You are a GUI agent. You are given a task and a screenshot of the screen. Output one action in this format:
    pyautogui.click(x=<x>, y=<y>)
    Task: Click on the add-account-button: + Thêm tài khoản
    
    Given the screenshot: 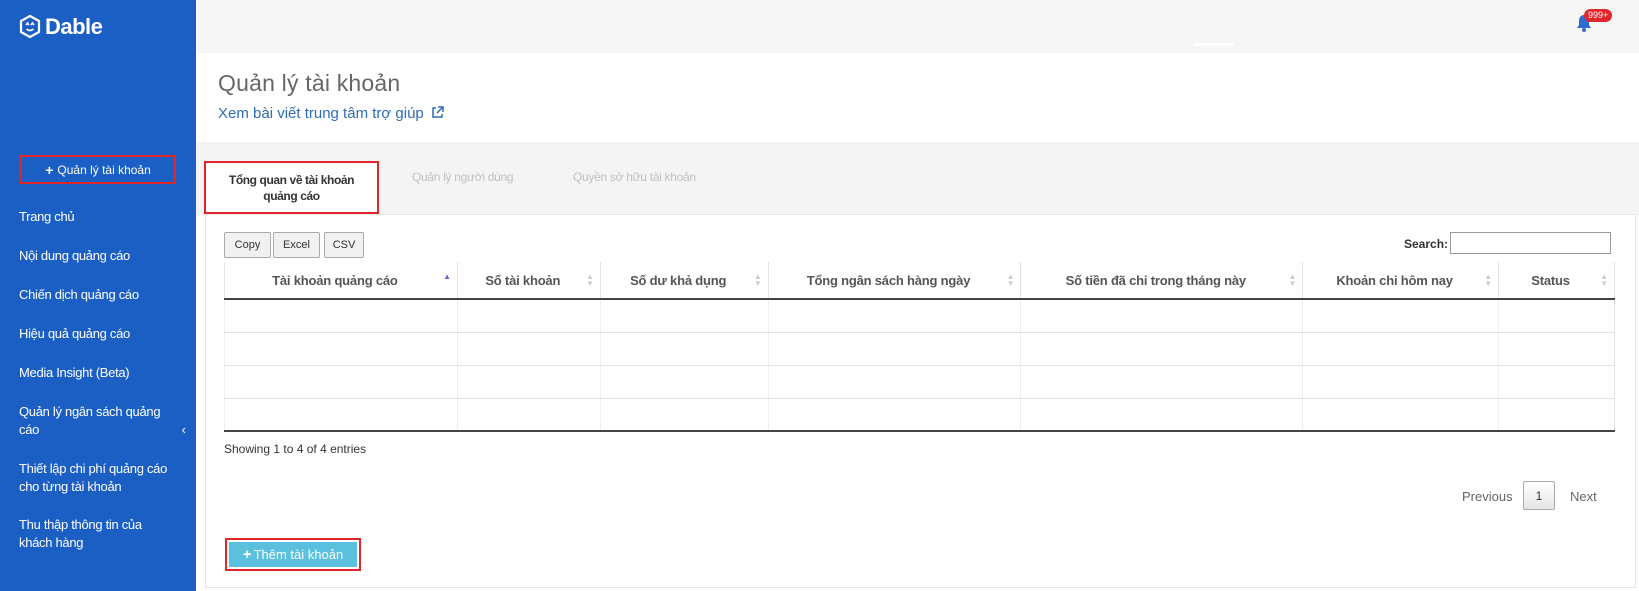 What is the action you would take?
    pyautogui.click(x=293, y=554)
    